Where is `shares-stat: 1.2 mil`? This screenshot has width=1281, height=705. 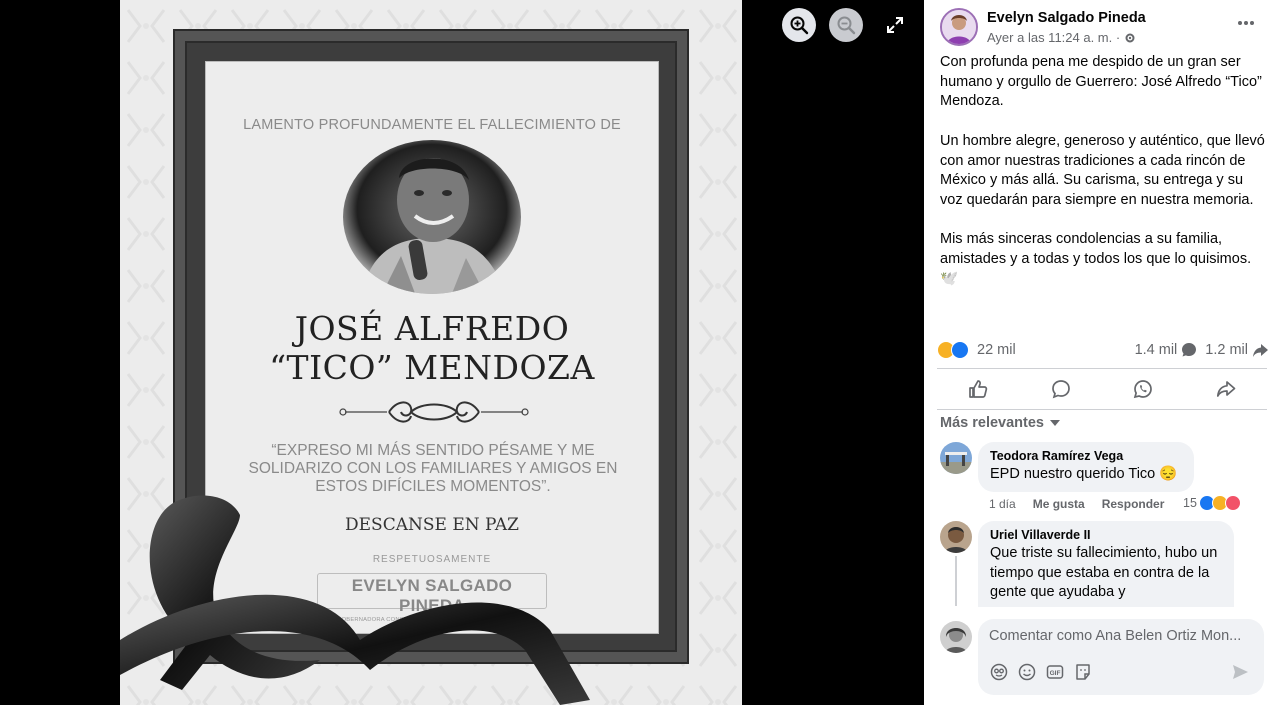 shares-stat: 1.2 mil is located at coordinates (1237, 350).